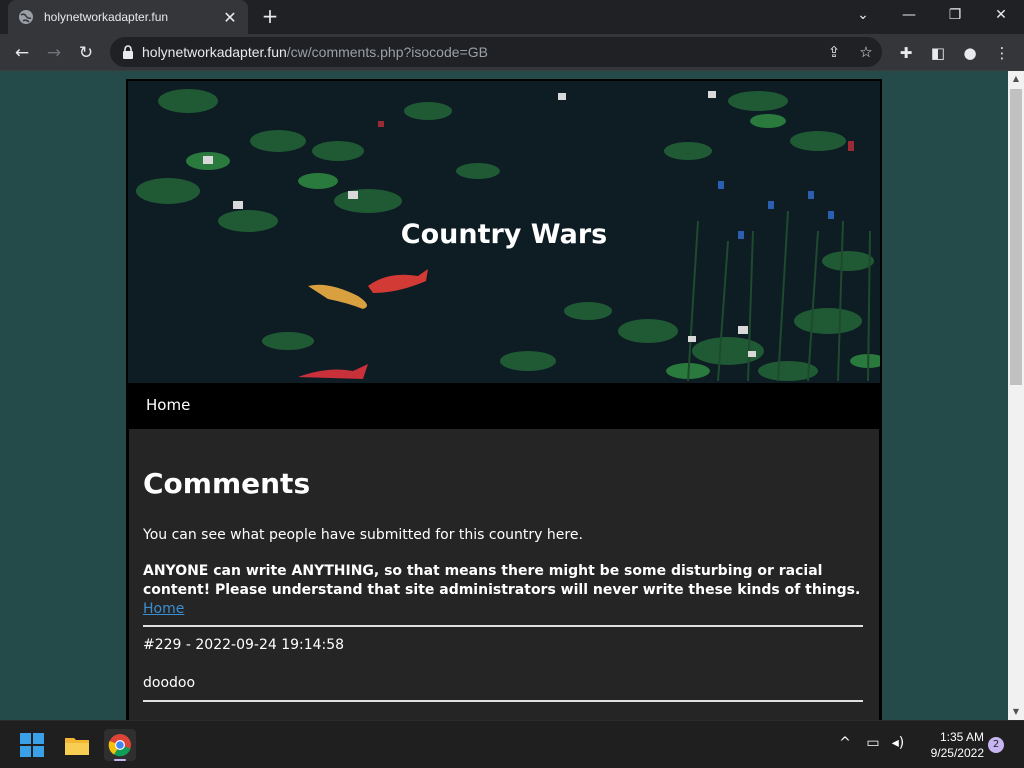  What do you see at coordinates (845, 743) in the screenshot?
I see `show-hidden-icons-icon: ^` at bounding box center [845, 743].